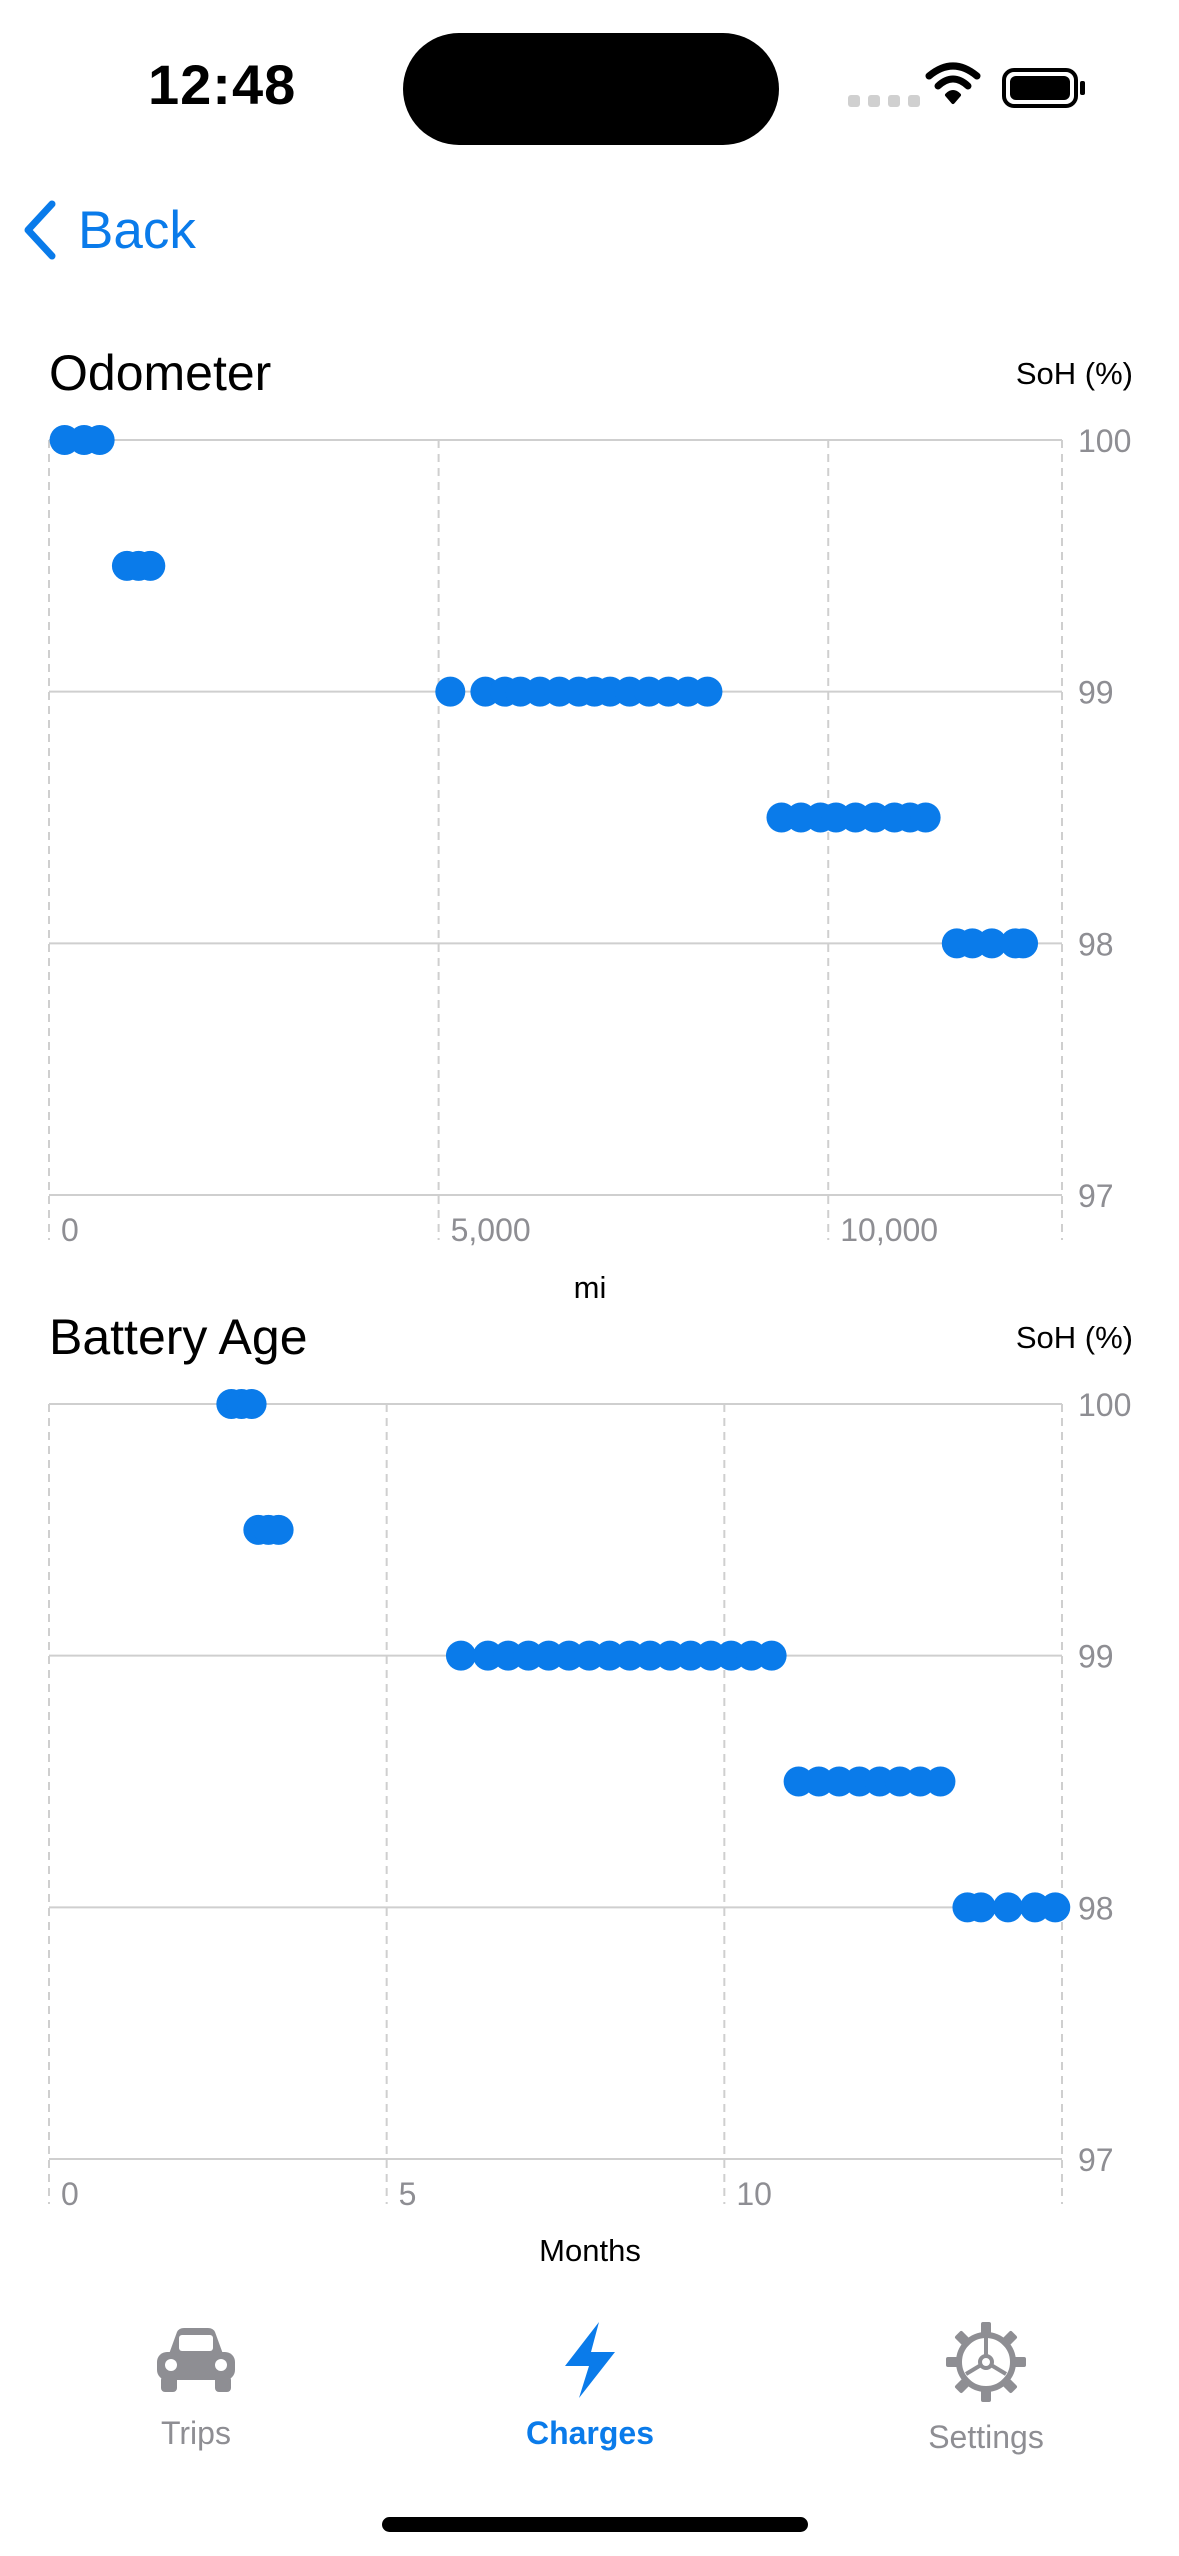 The height and width of the screenshot is (2556, 1179). What do you see at coordinates (1096, 2160) in the screenshot?
I see `battery-age-y-tick-label: 97` at bounding box center [1096, 2160].